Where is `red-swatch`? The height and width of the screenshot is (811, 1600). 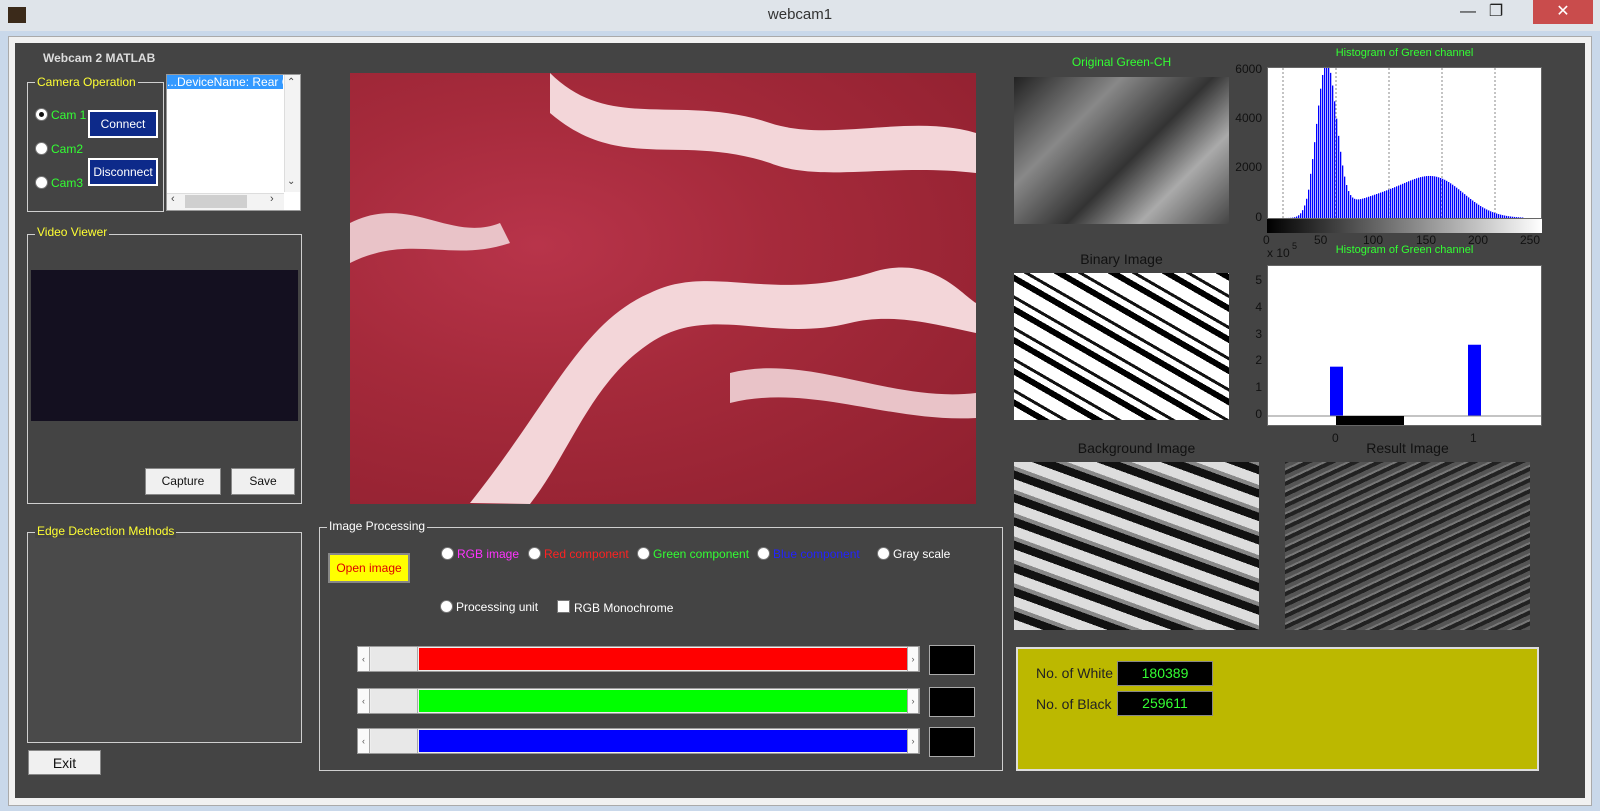 red-swatch is located at coordinates (952, 660).